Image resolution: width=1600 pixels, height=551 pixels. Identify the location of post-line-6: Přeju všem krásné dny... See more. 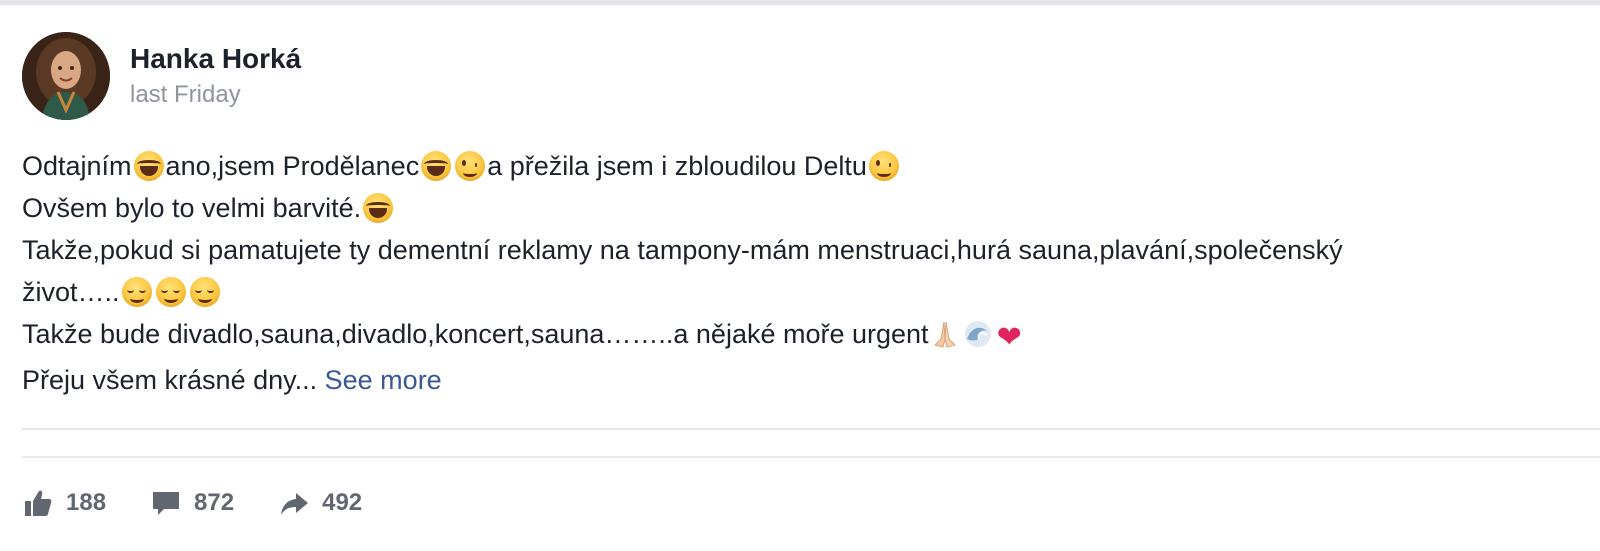
(802, 380).